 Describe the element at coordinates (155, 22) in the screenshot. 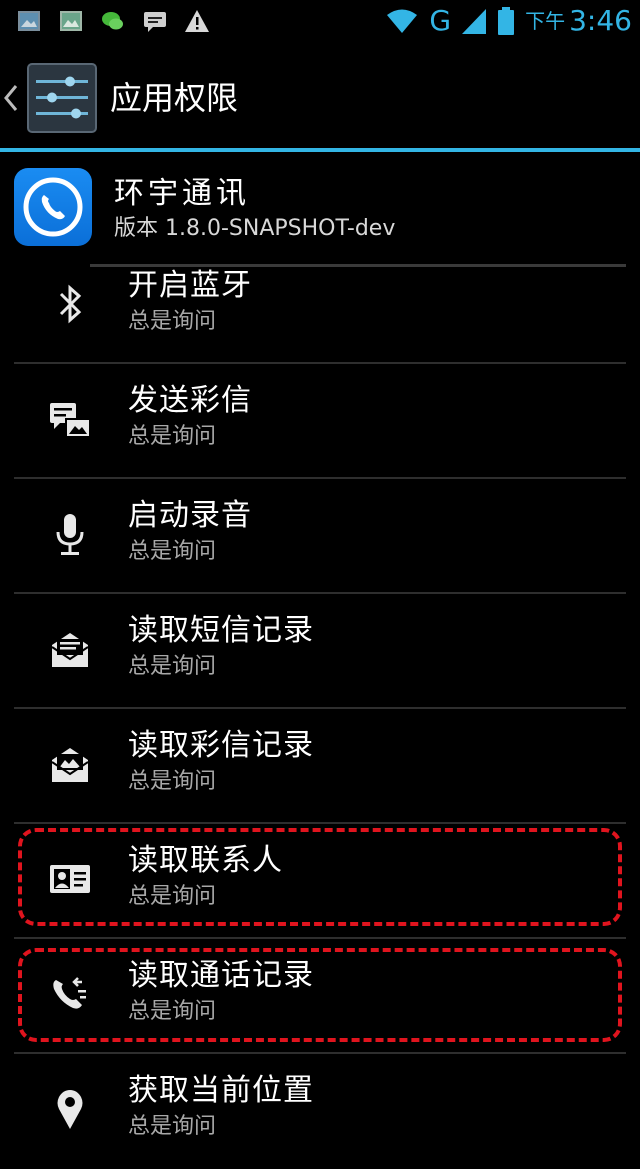

I see `message-icon` at that location.